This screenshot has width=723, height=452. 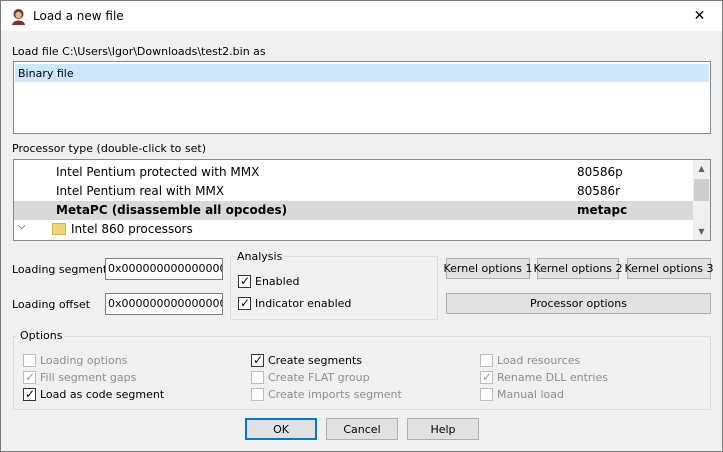 I want to click on fill-segment-gaps-checkbox: ✓ Fill segment gaps, so click(x=79, y=377).